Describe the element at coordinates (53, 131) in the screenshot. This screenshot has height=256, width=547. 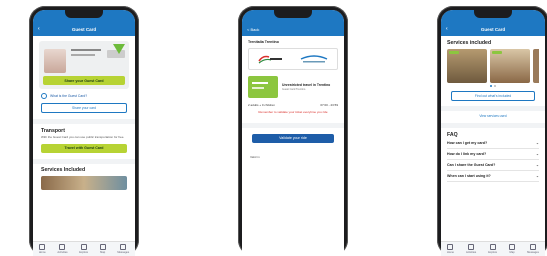
I see `transport-heading: Transport` at that location.